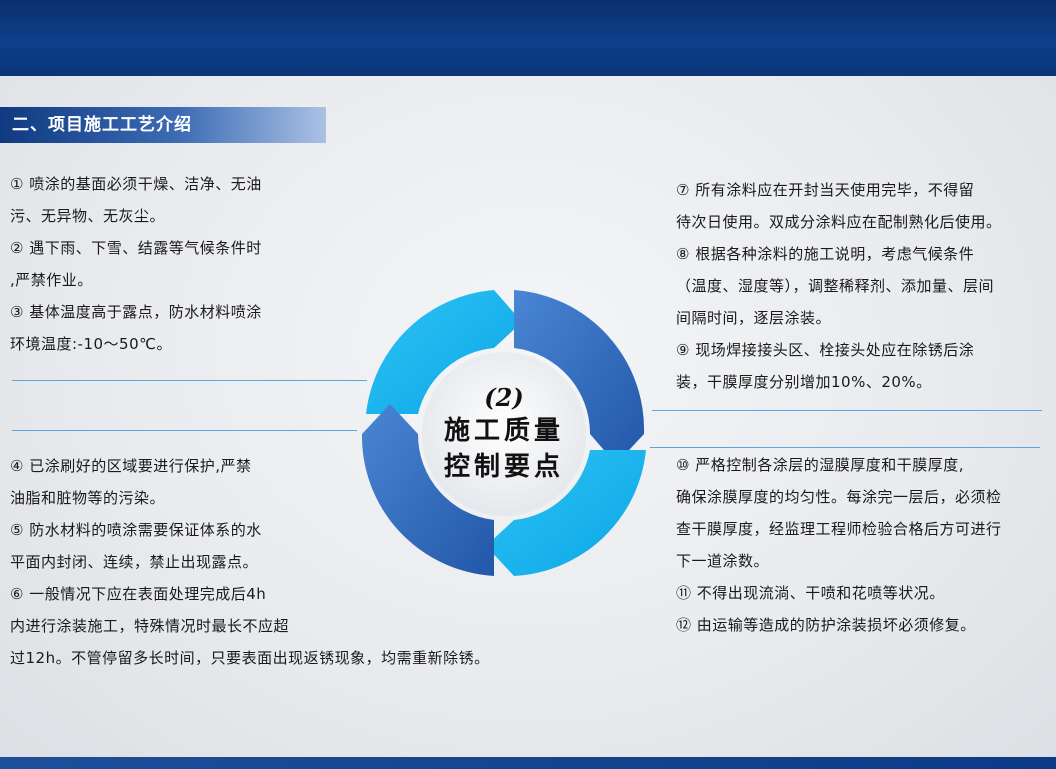 The height and width of the screenshot is (769, 1056). Describe the element at coordinates (825, 350) in the screenshot. I see `text-line: ⑨ 现场焊接接头区、栓接头处应在除锈后涂` at that location.